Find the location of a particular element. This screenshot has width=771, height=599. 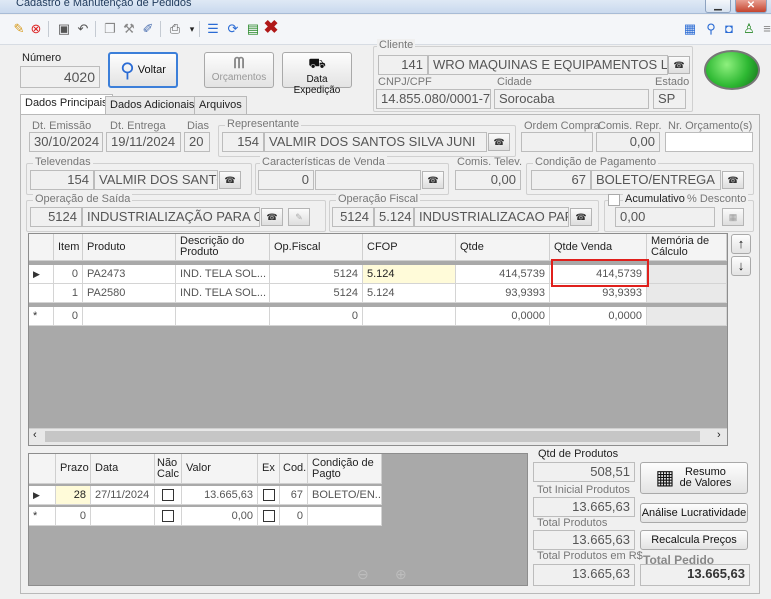

tools-icon: ⚒ is located at coordinates (129, 29).